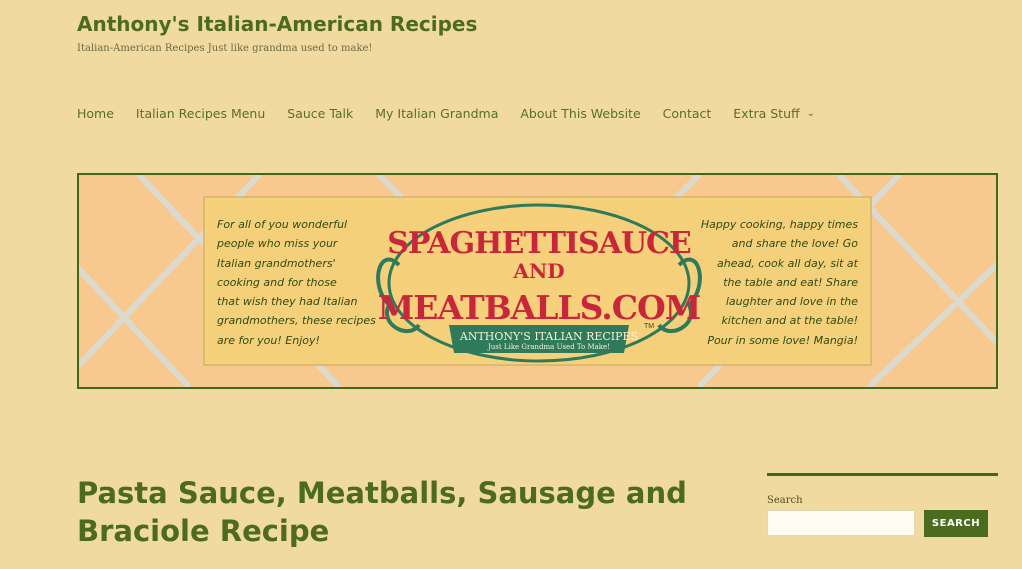 This screenshot has height=569, width=1022. Describe the element at coordinates (782, 340) in the screenshot. I see `banner-right-line: Pour in some love! Mangia!` at that location.